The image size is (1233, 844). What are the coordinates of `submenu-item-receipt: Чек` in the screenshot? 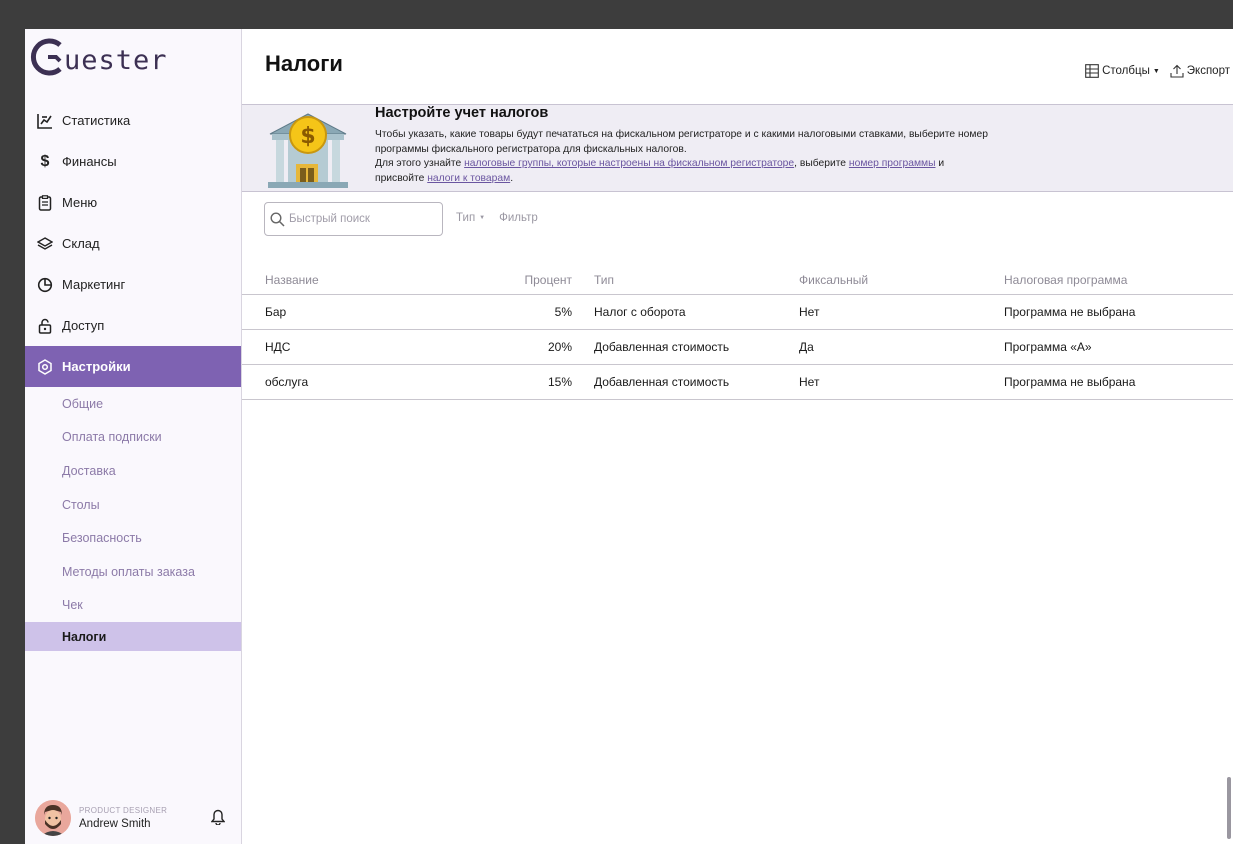 It's located at (133, 606).